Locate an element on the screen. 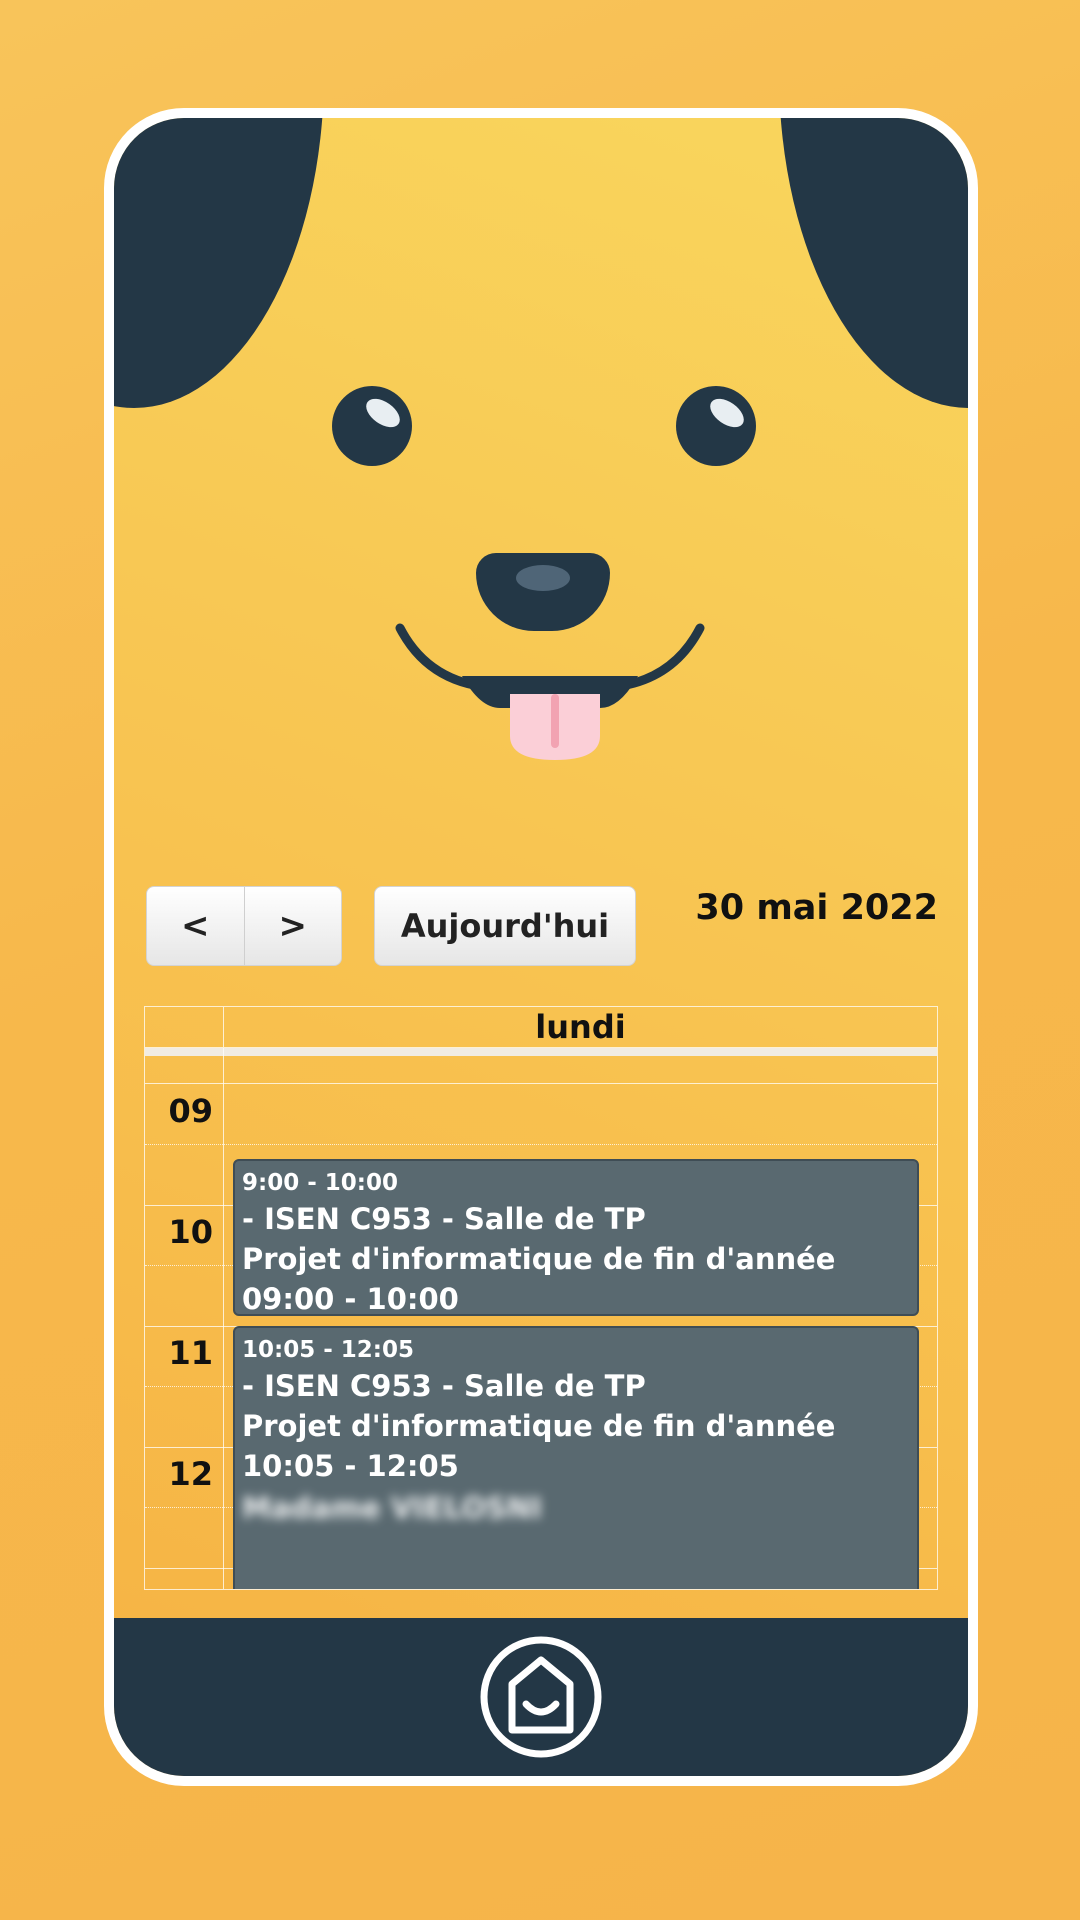 This screenshot has width=1080, height=1920. hour-label: 11 is located at coordinates (190, 1353).